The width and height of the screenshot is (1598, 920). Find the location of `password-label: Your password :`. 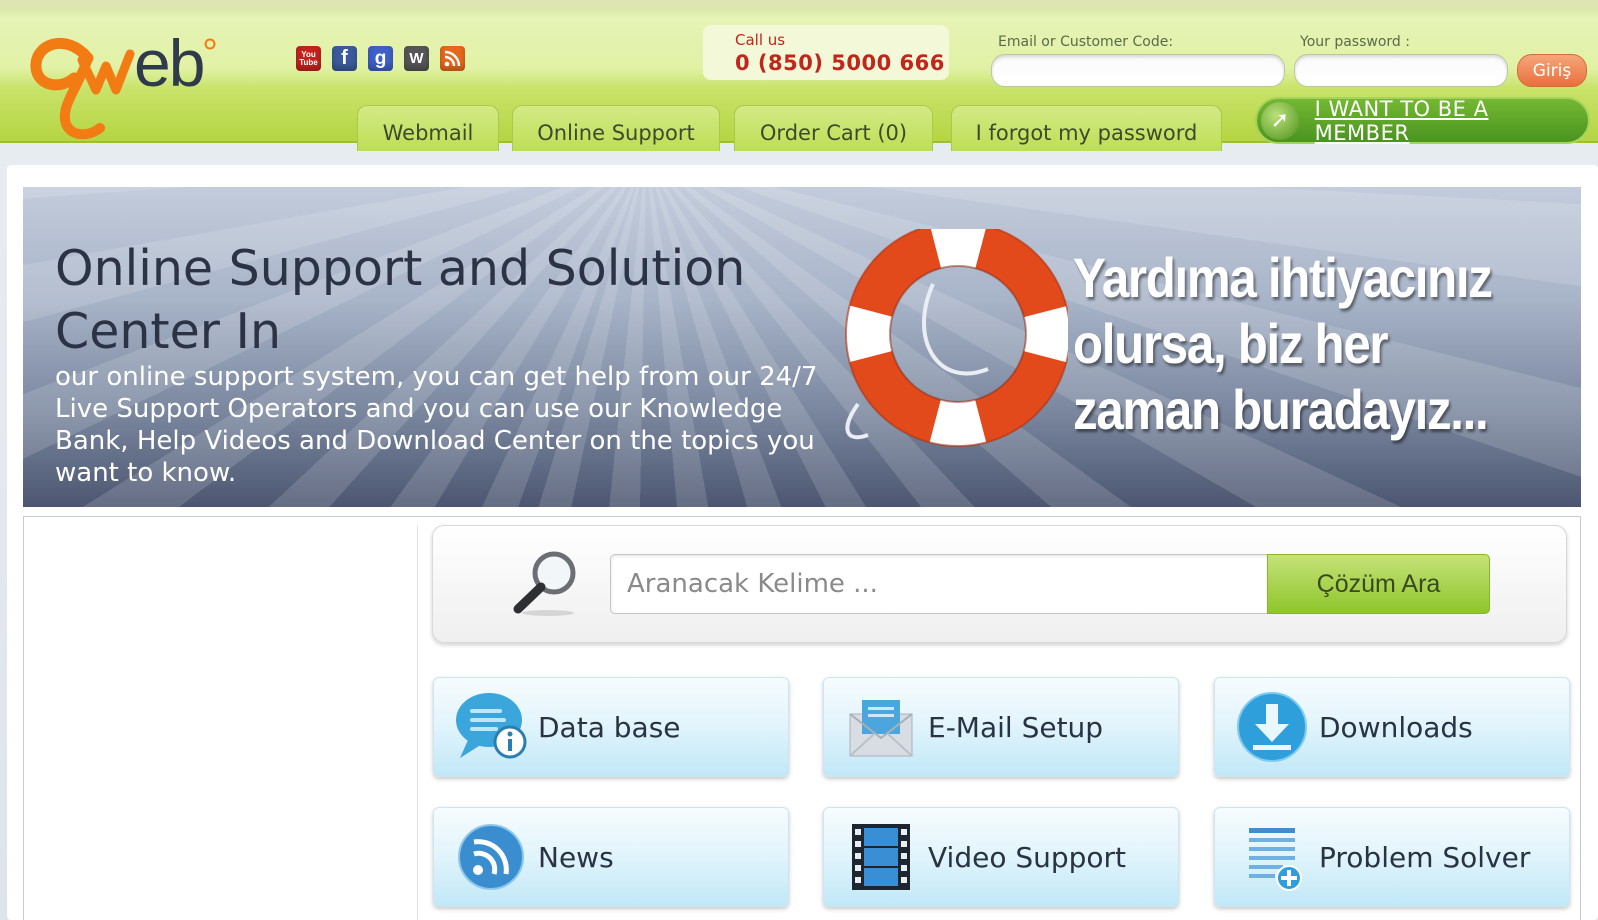

password-label: Your password : is located at coordinates (1355, 42).